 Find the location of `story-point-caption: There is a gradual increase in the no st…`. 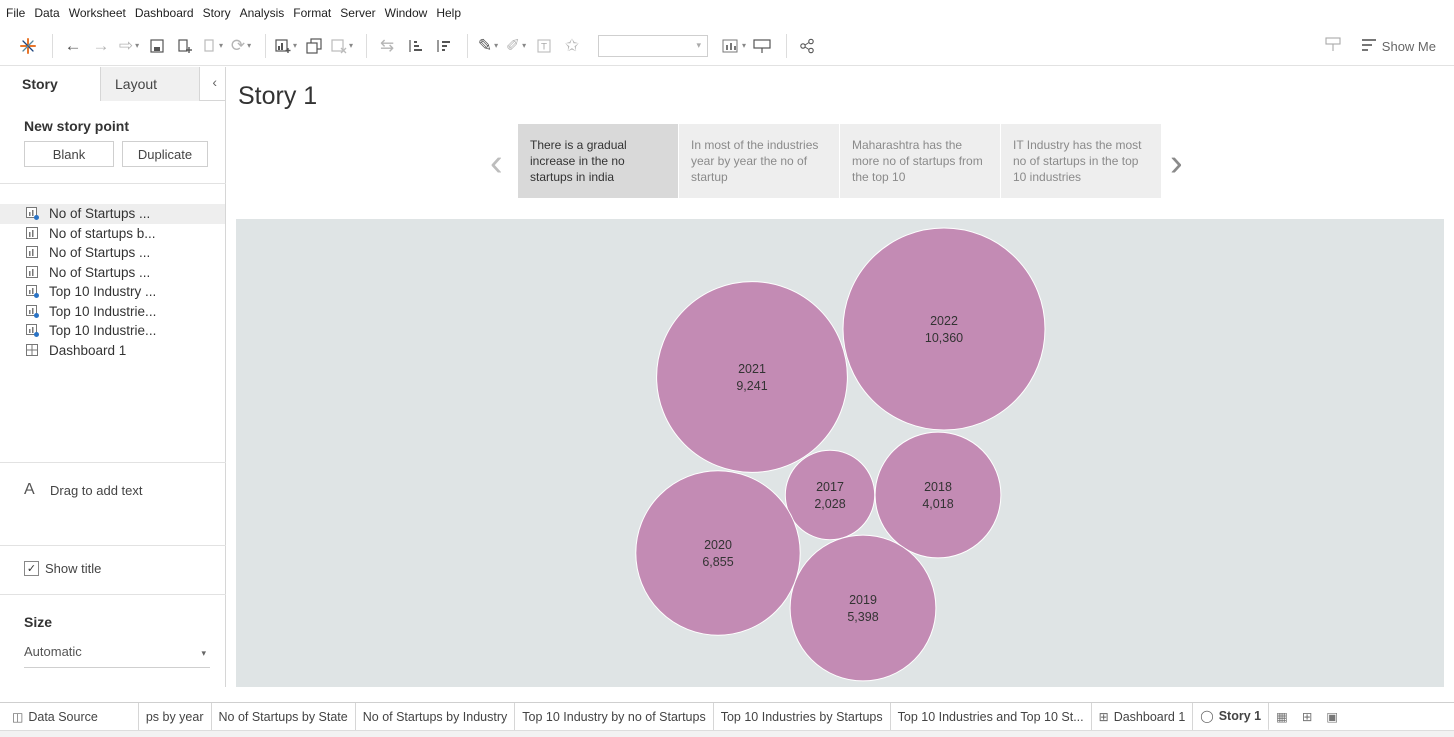

story-point-caption: There is a gradual increase in the no st… is located at coordinates (598, 161).